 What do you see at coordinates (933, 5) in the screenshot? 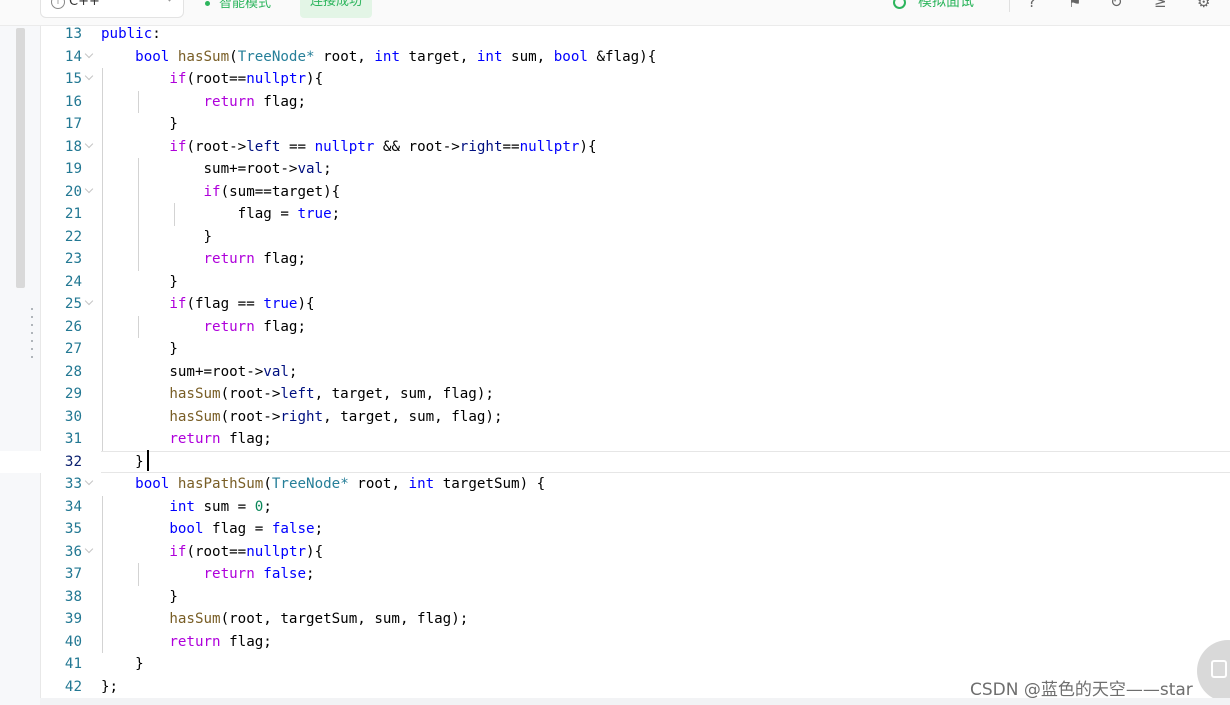
I see `mock-interview-button: 模拟面试` at bounding box center [933, 5].